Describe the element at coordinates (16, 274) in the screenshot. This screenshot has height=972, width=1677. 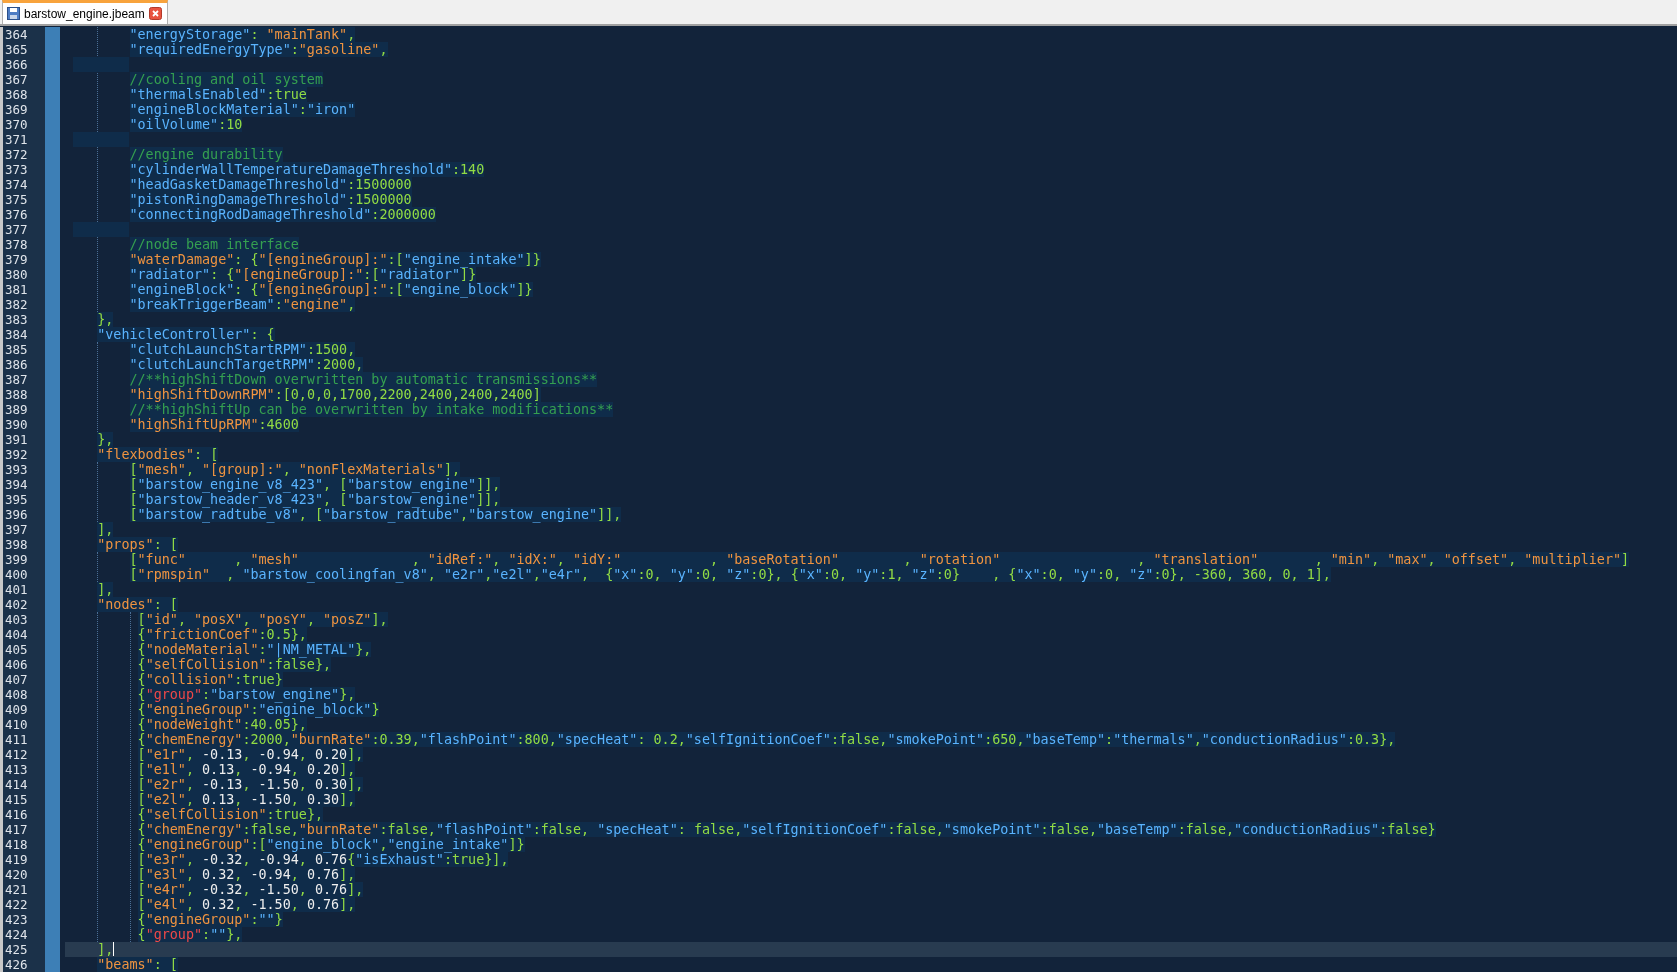
I see `line-number: 380` at that location.